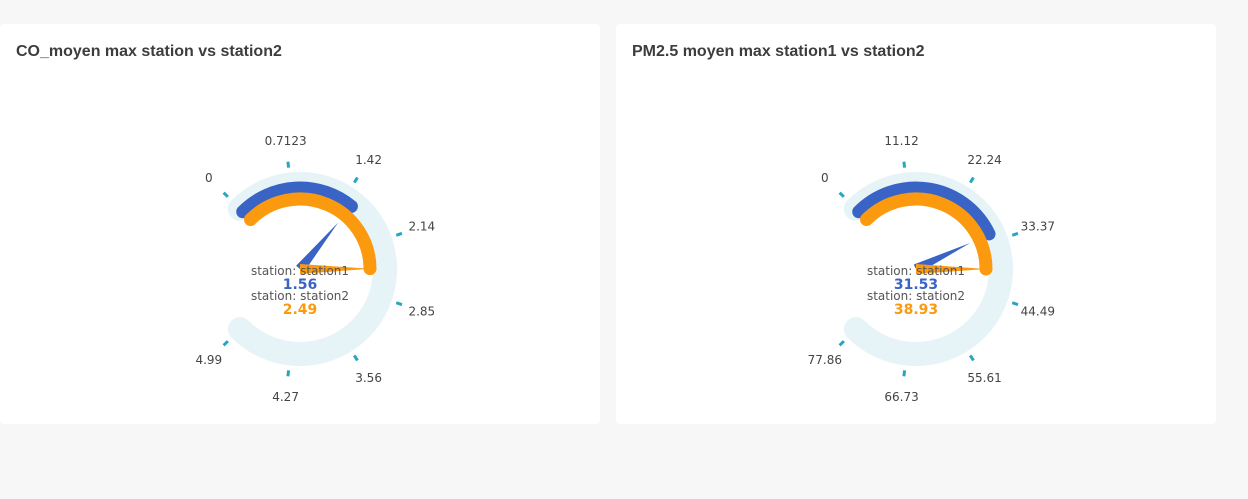 The width and height of the screenshot is (1248, 499). Describe the element at coordinates (901, 141) in the screenshot. I see `gauge-tick-label: 11.12` at that location.